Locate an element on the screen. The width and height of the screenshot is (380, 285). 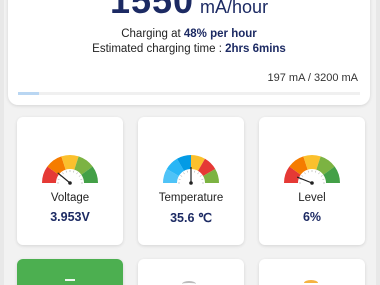
charging-rate-prefix: Charging at is located at coordinates (152, 34).